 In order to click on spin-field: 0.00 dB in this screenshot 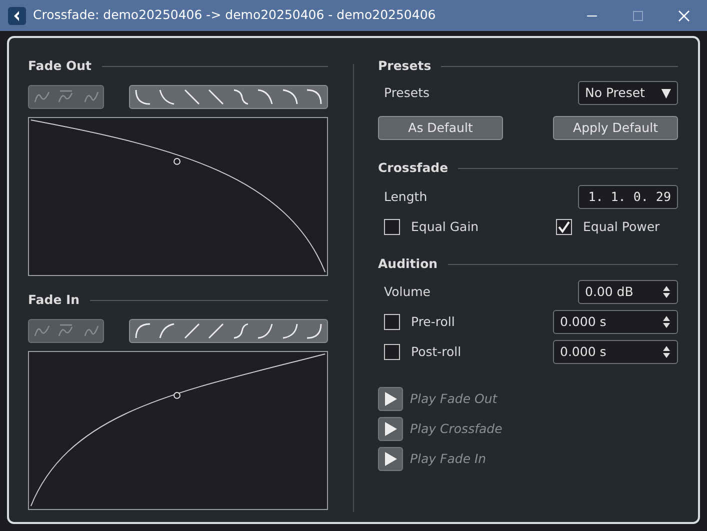, I will do `click(628, 292)`.